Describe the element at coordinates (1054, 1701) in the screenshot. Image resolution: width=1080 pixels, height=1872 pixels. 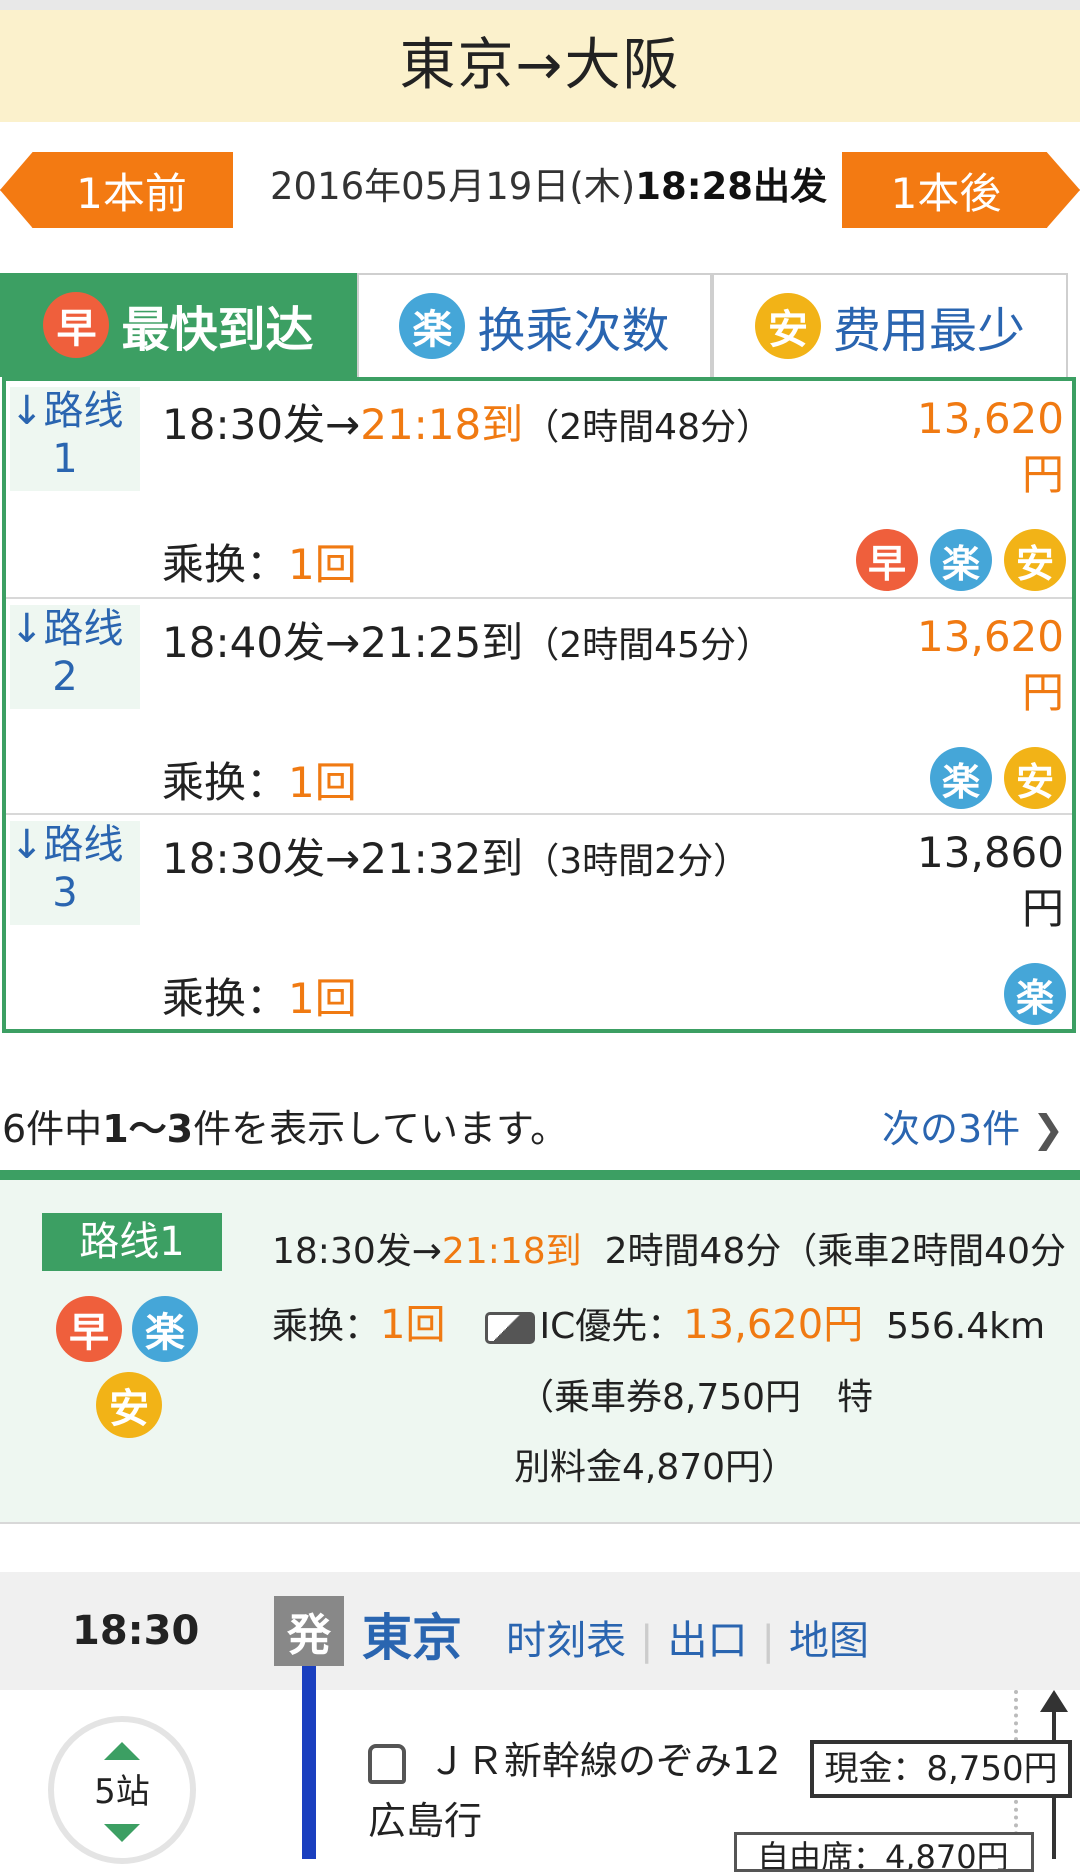
I see `up-arrow-icon` at that location.